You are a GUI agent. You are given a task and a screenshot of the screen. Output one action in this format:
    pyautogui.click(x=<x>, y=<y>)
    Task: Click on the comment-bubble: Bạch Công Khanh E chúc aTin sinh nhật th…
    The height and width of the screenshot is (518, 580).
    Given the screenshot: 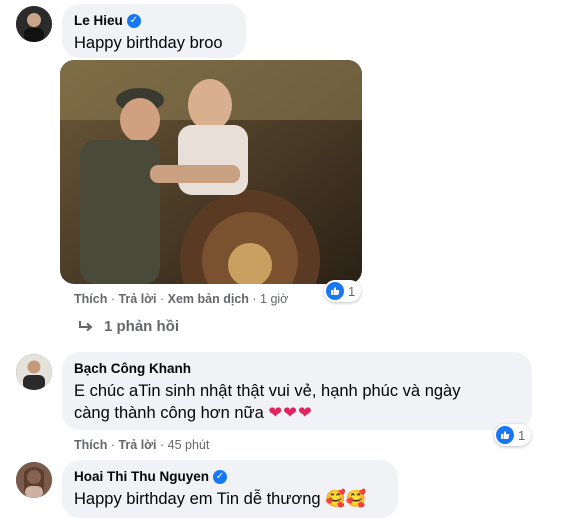 What is the action you would take?
    pyautogui.click(x=297, y=391)
    